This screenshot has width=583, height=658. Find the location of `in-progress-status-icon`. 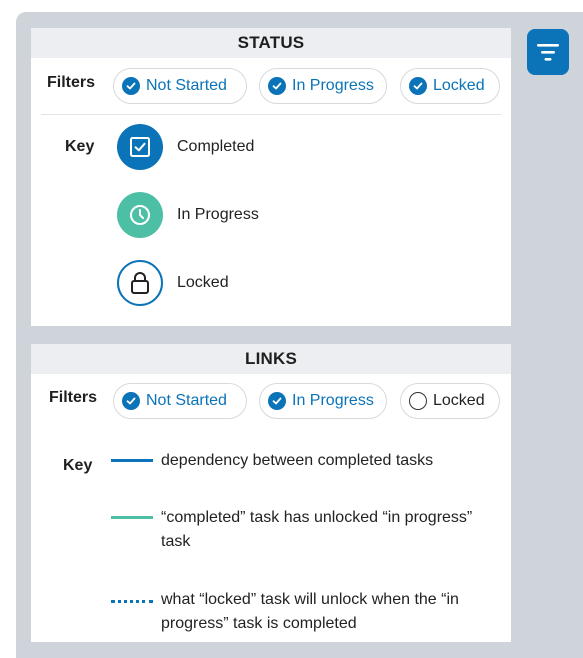

in-progress-status-icon is located at coordinates (140, 215).